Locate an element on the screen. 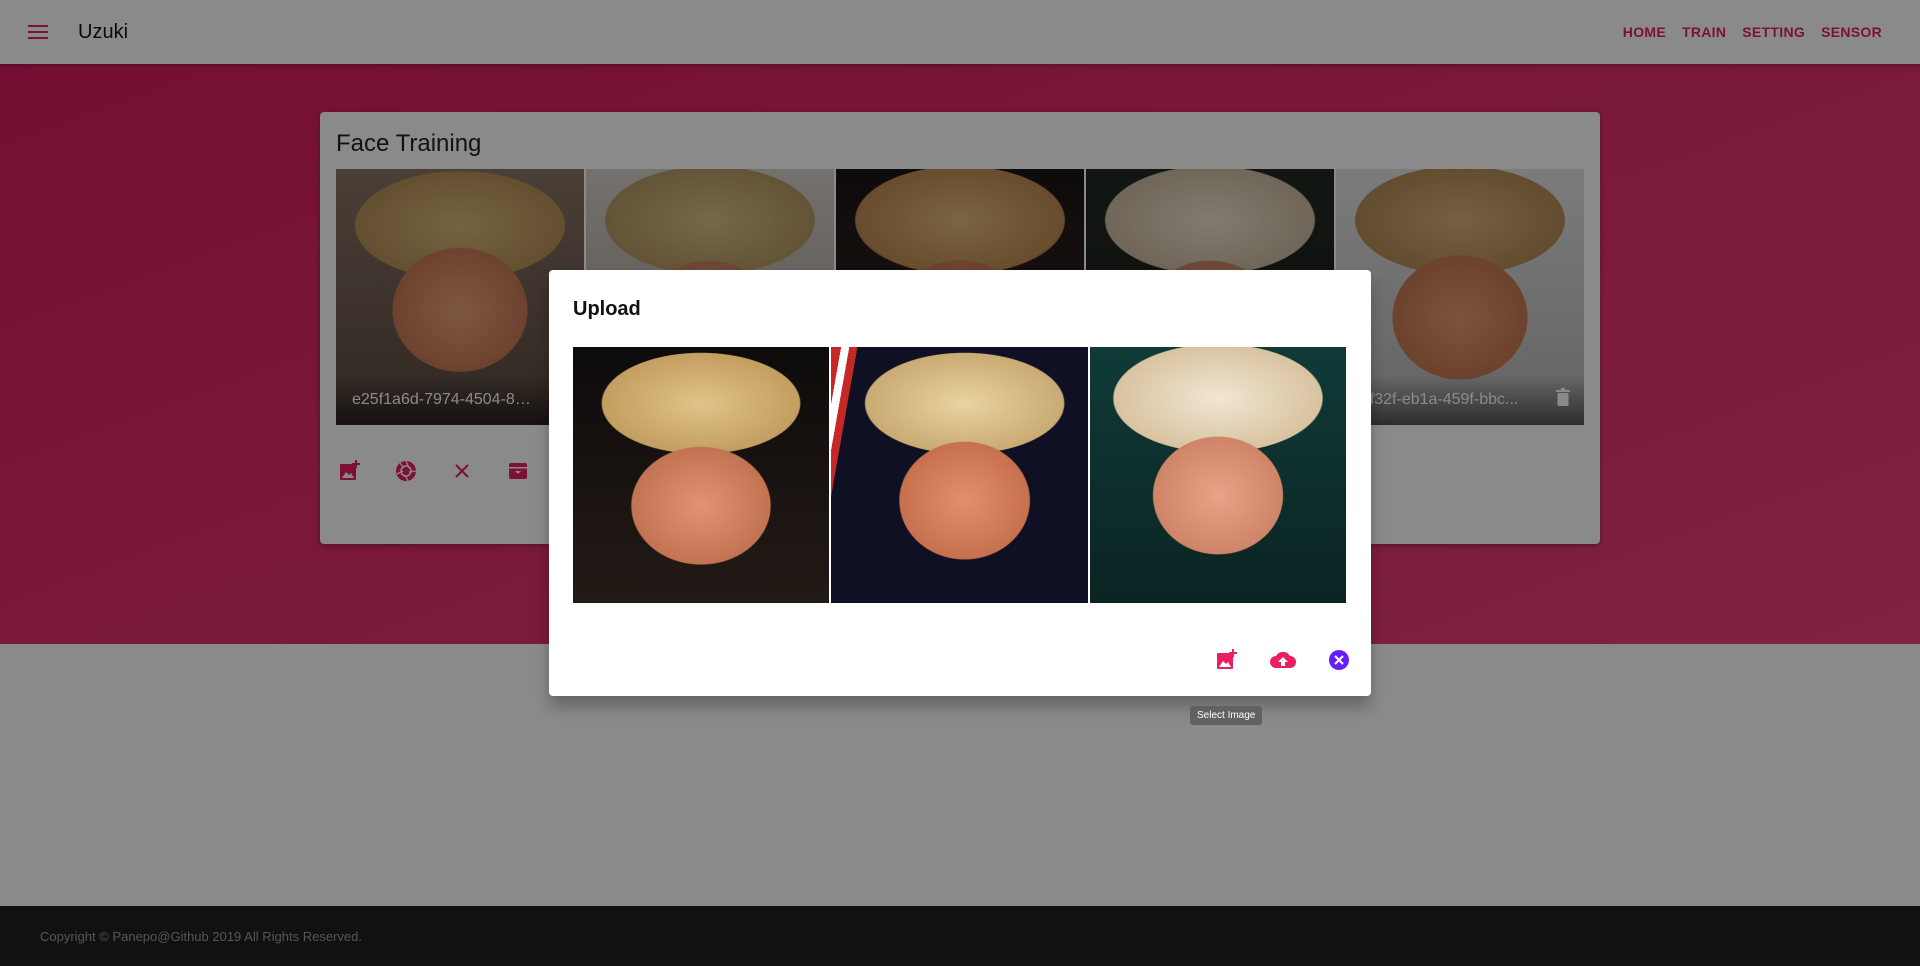 The width and height of the screenshot is (1920, 966). upload-preview-grid is located at coordinates (959, 475).